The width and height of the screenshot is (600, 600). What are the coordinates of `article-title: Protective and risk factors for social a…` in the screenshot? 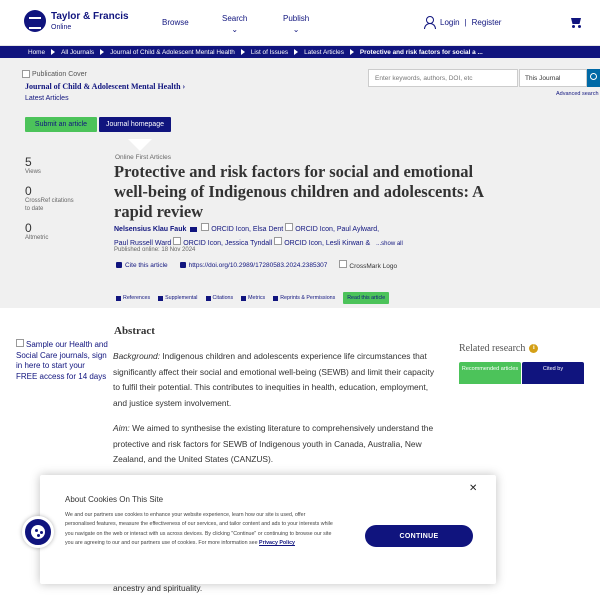 It's located at (299, 191).